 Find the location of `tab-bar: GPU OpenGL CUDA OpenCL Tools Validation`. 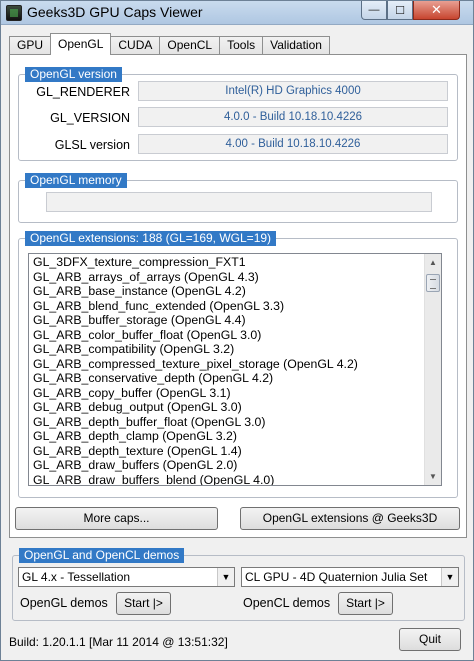

tab-bar: GPU OpenGL CUDA OpenCL Tools Validation is located at coordinates (169, 44).